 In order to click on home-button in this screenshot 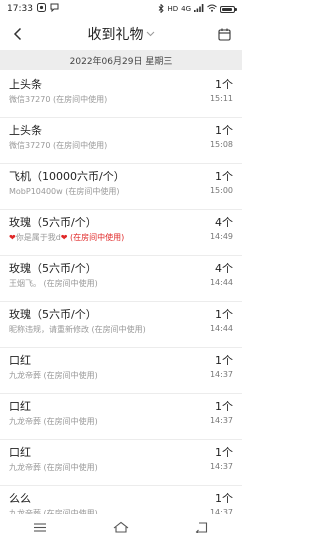, I will do `click(121, 527)`.